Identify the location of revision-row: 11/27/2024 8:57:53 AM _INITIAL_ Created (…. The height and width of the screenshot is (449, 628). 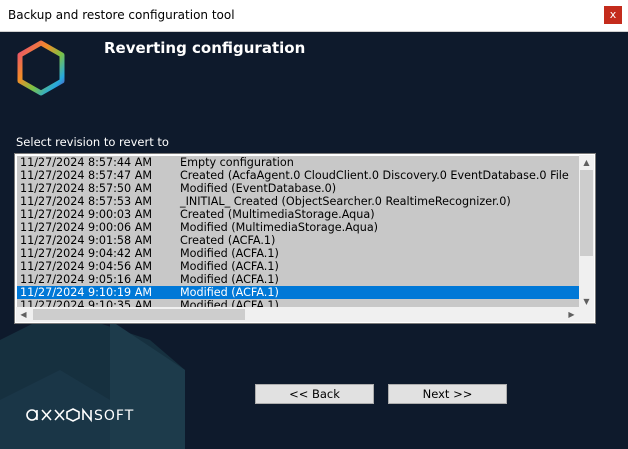
(298, 201).